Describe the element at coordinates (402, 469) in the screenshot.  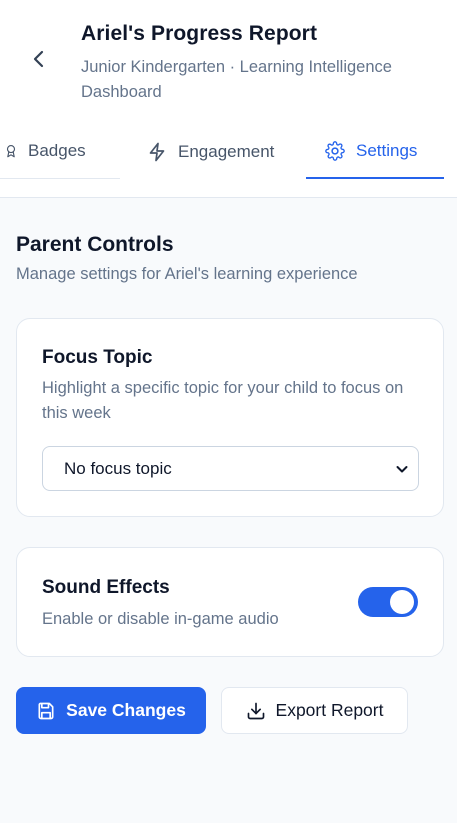
I see `chevron-down-icon` at that location.